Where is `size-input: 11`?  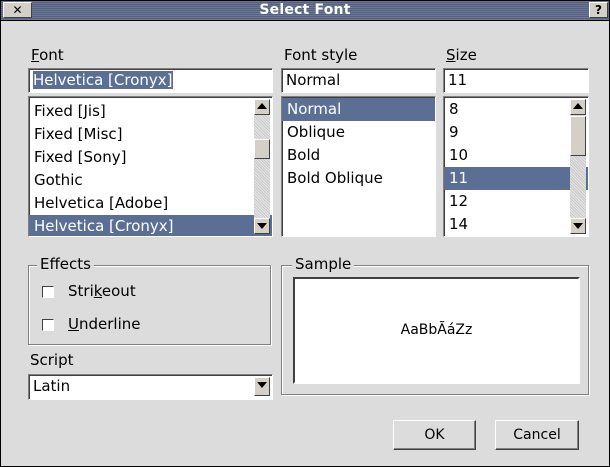 size-input: 11 is located at coordinates (516, 80).